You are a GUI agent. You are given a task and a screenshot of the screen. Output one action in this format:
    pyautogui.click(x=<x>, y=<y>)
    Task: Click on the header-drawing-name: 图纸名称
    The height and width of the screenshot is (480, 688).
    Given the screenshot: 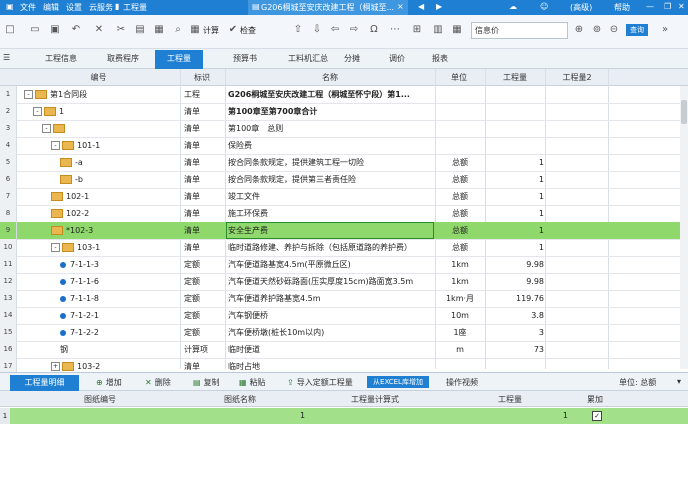 What is the action you would take?
    pyautogui.click(x=240, y=399)
    